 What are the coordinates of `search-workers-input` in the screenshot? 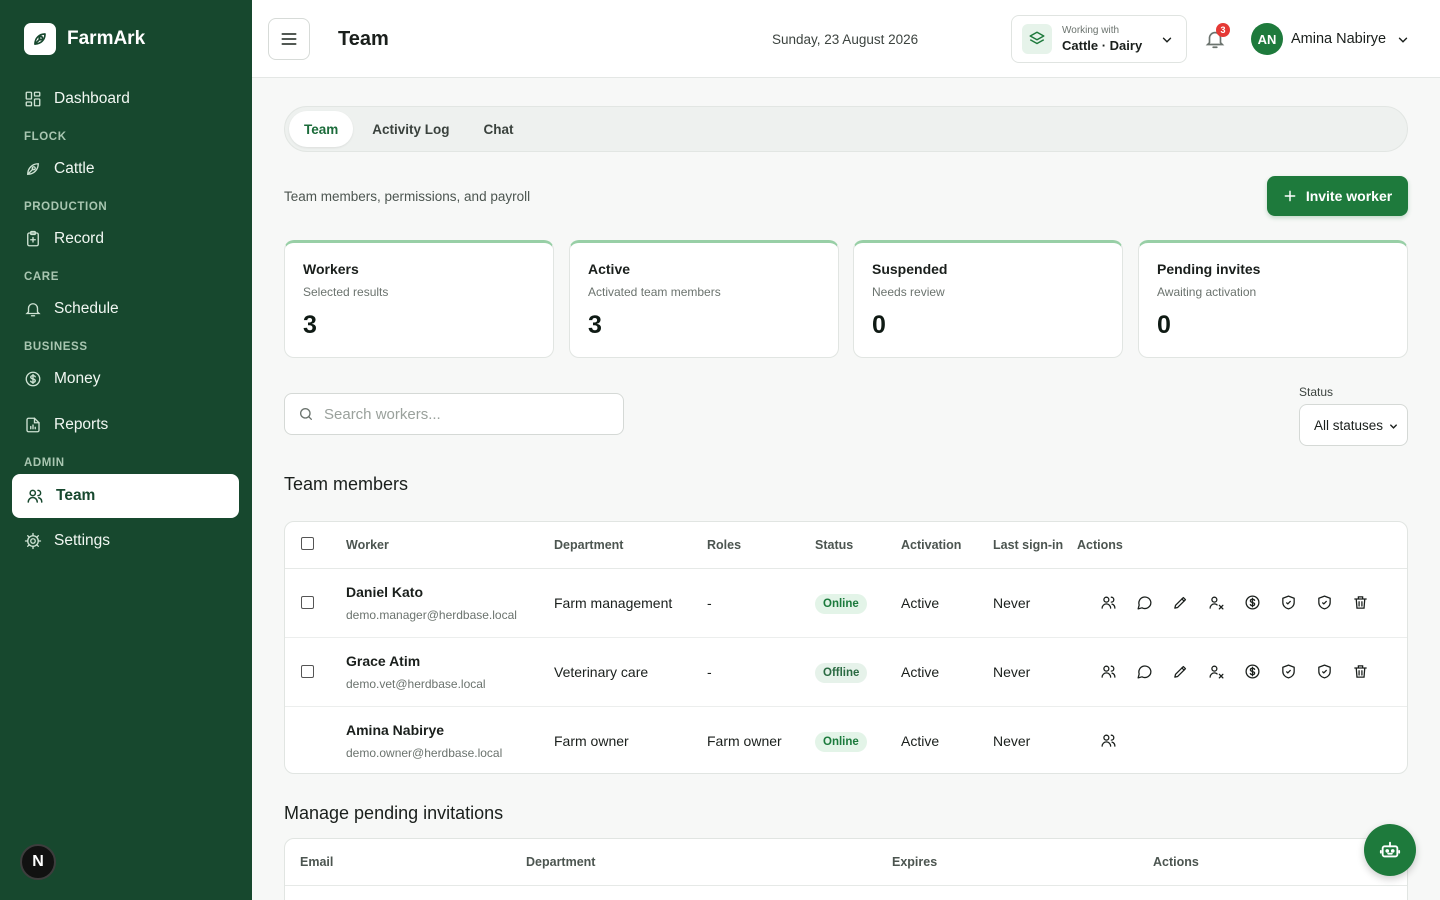 It's located at (464, 414).